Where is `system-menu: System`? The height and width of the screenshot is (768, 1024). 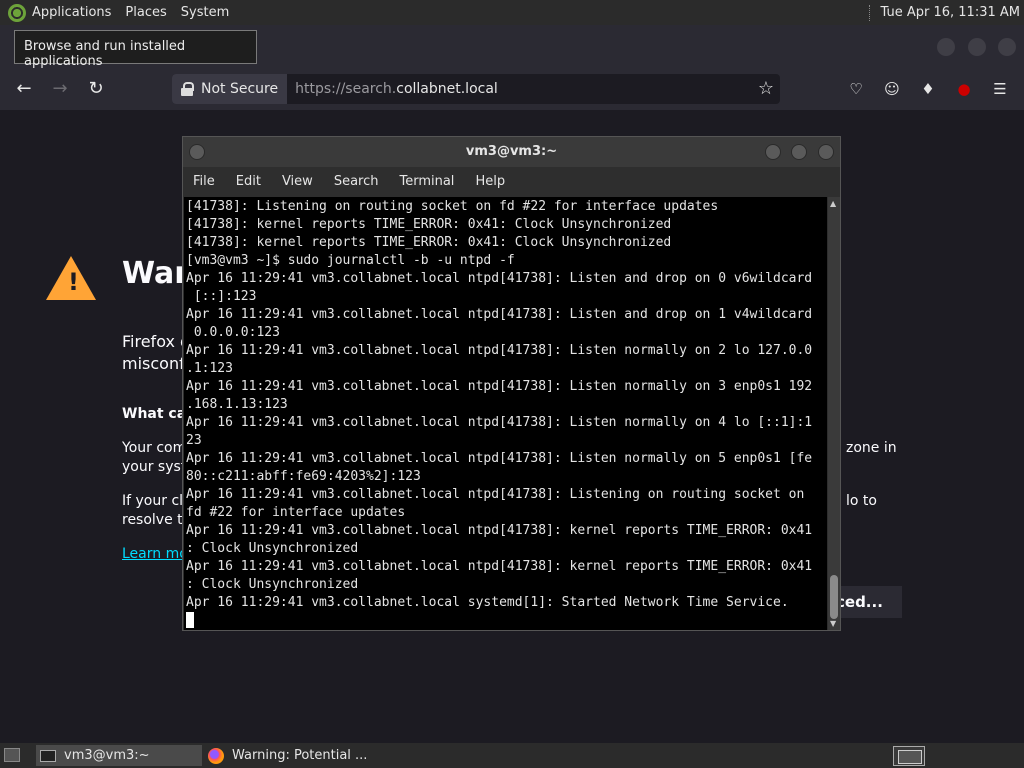 system-menu: System is located at coordinates (205, 12).